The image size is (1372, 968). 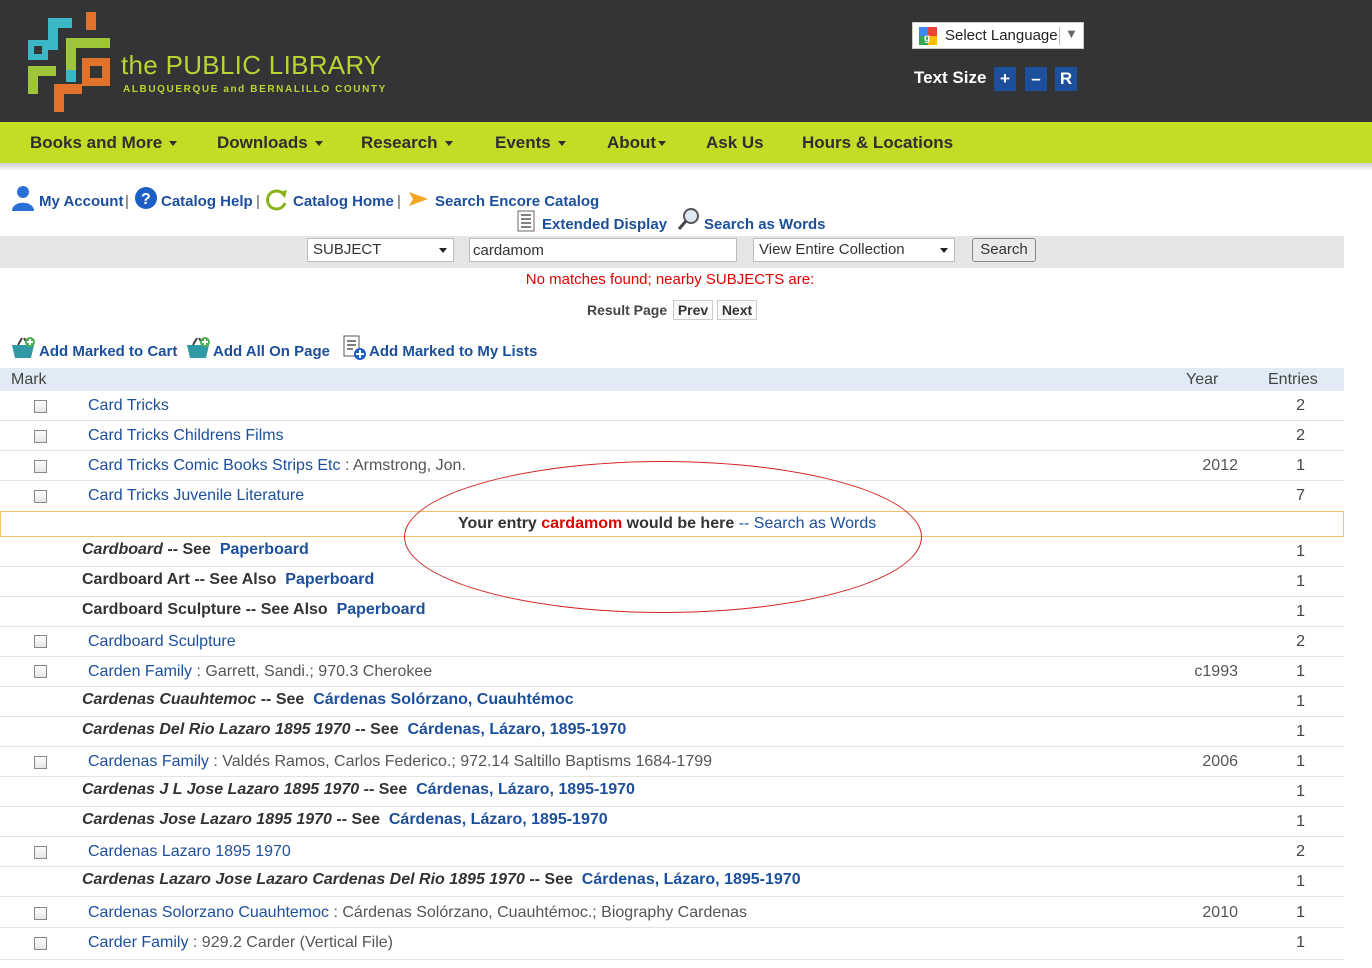 I want to click on table-row: Card Tricks 2, so click(x=672, y=406).